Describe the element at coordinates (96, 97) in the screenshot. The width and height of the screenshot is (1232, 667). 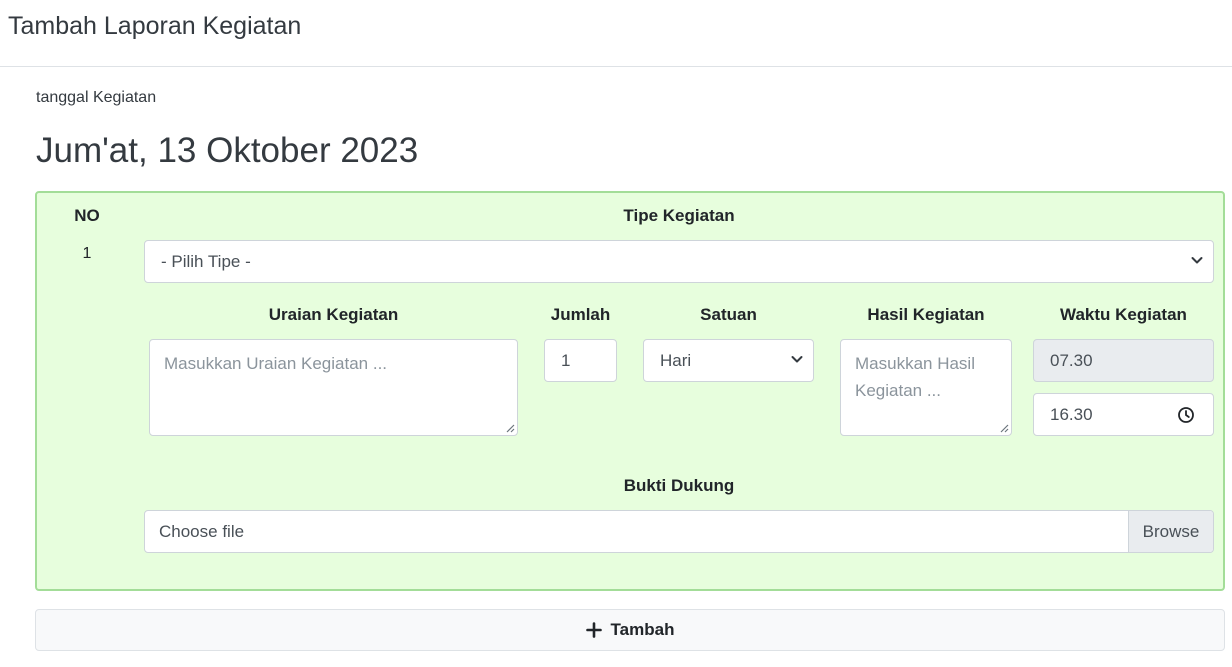
I see `date-label: tanggal Kegiatan` at that location.